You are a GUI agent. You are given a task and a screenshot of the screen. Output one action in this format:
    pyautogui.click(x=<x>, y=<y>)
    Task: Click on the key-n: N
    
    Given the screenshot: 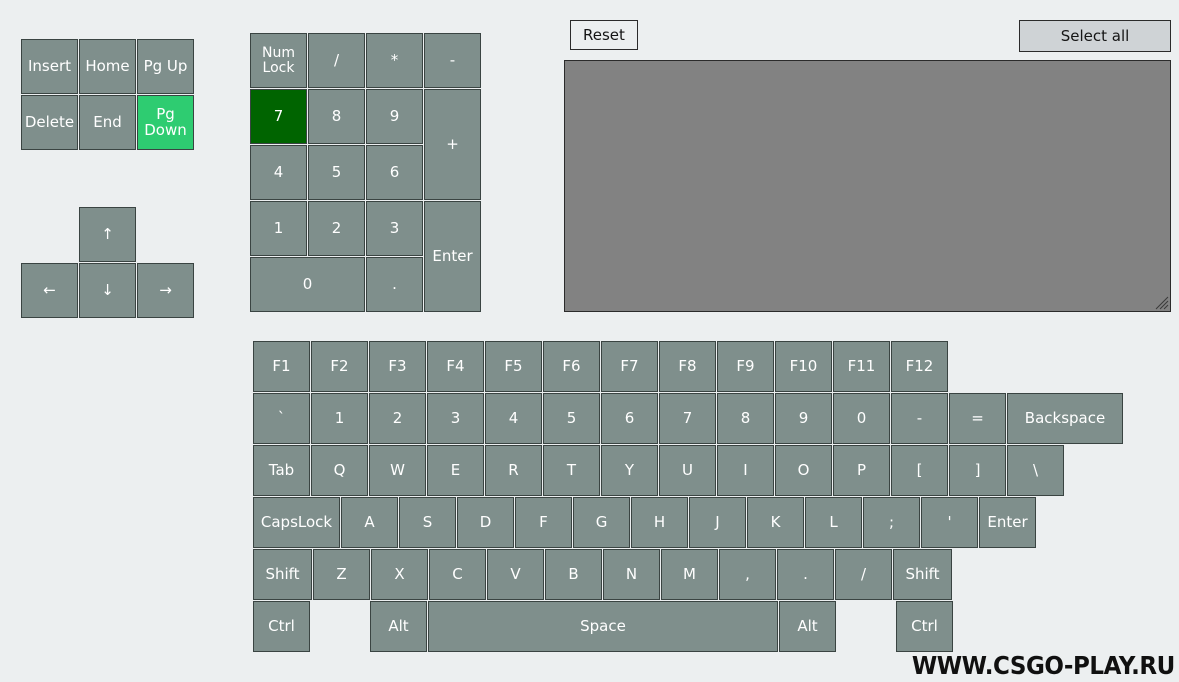 What is the action you would take?
    pyautogui.click(x=631, y=574)
    